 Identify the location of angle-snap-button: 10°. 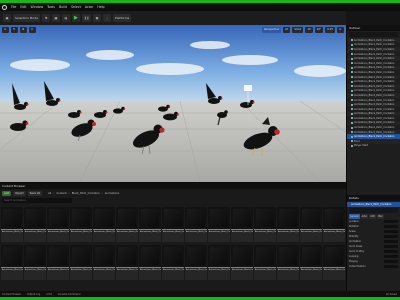
(319, 29).